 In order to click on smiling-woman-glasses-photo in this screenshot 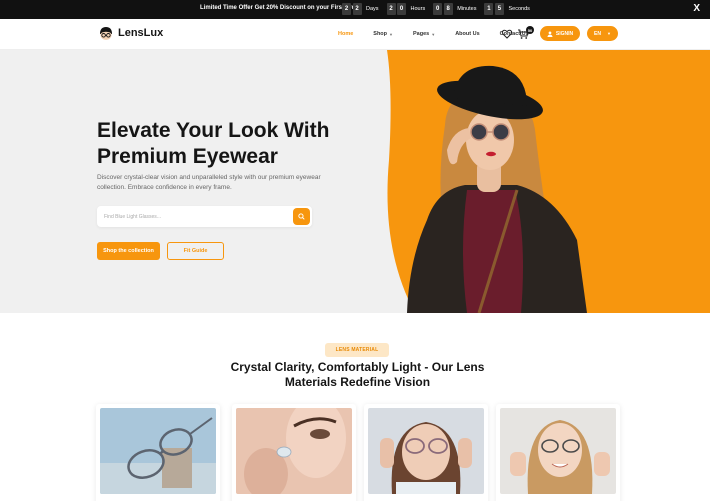, I will do `click(558, 451)`.